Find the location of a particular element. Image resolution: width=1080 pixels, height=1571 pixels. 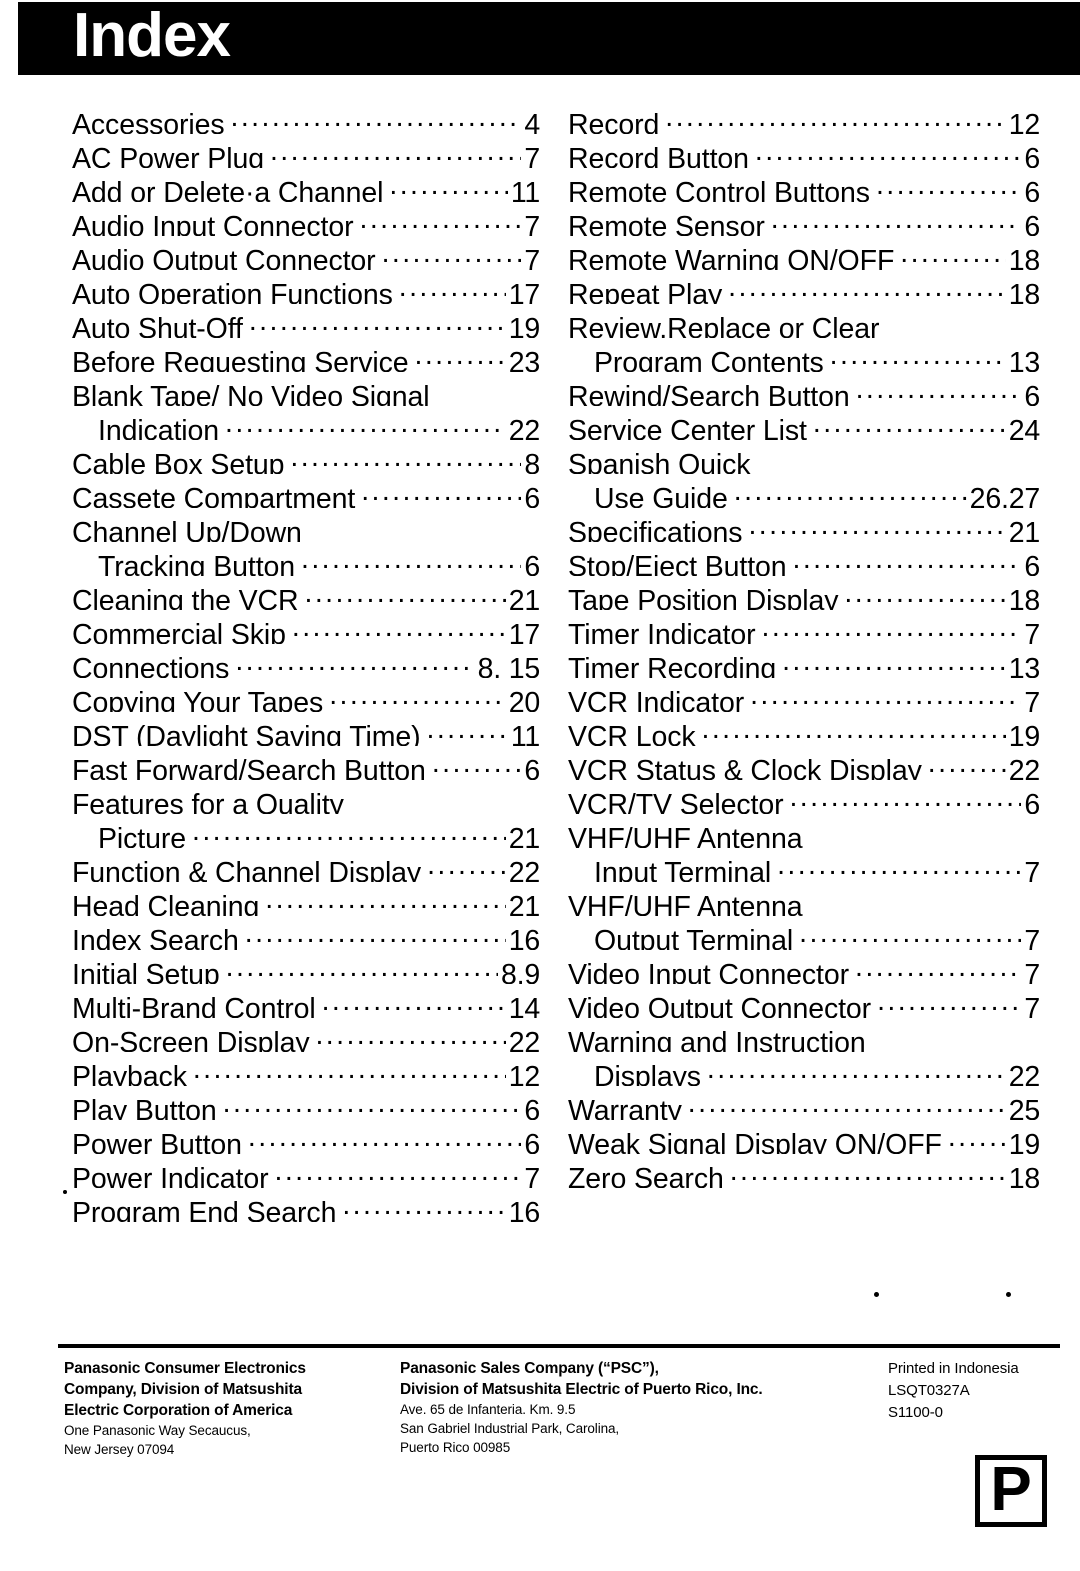

index-entry: Playback 12 is located at coordinates (306, 1069).